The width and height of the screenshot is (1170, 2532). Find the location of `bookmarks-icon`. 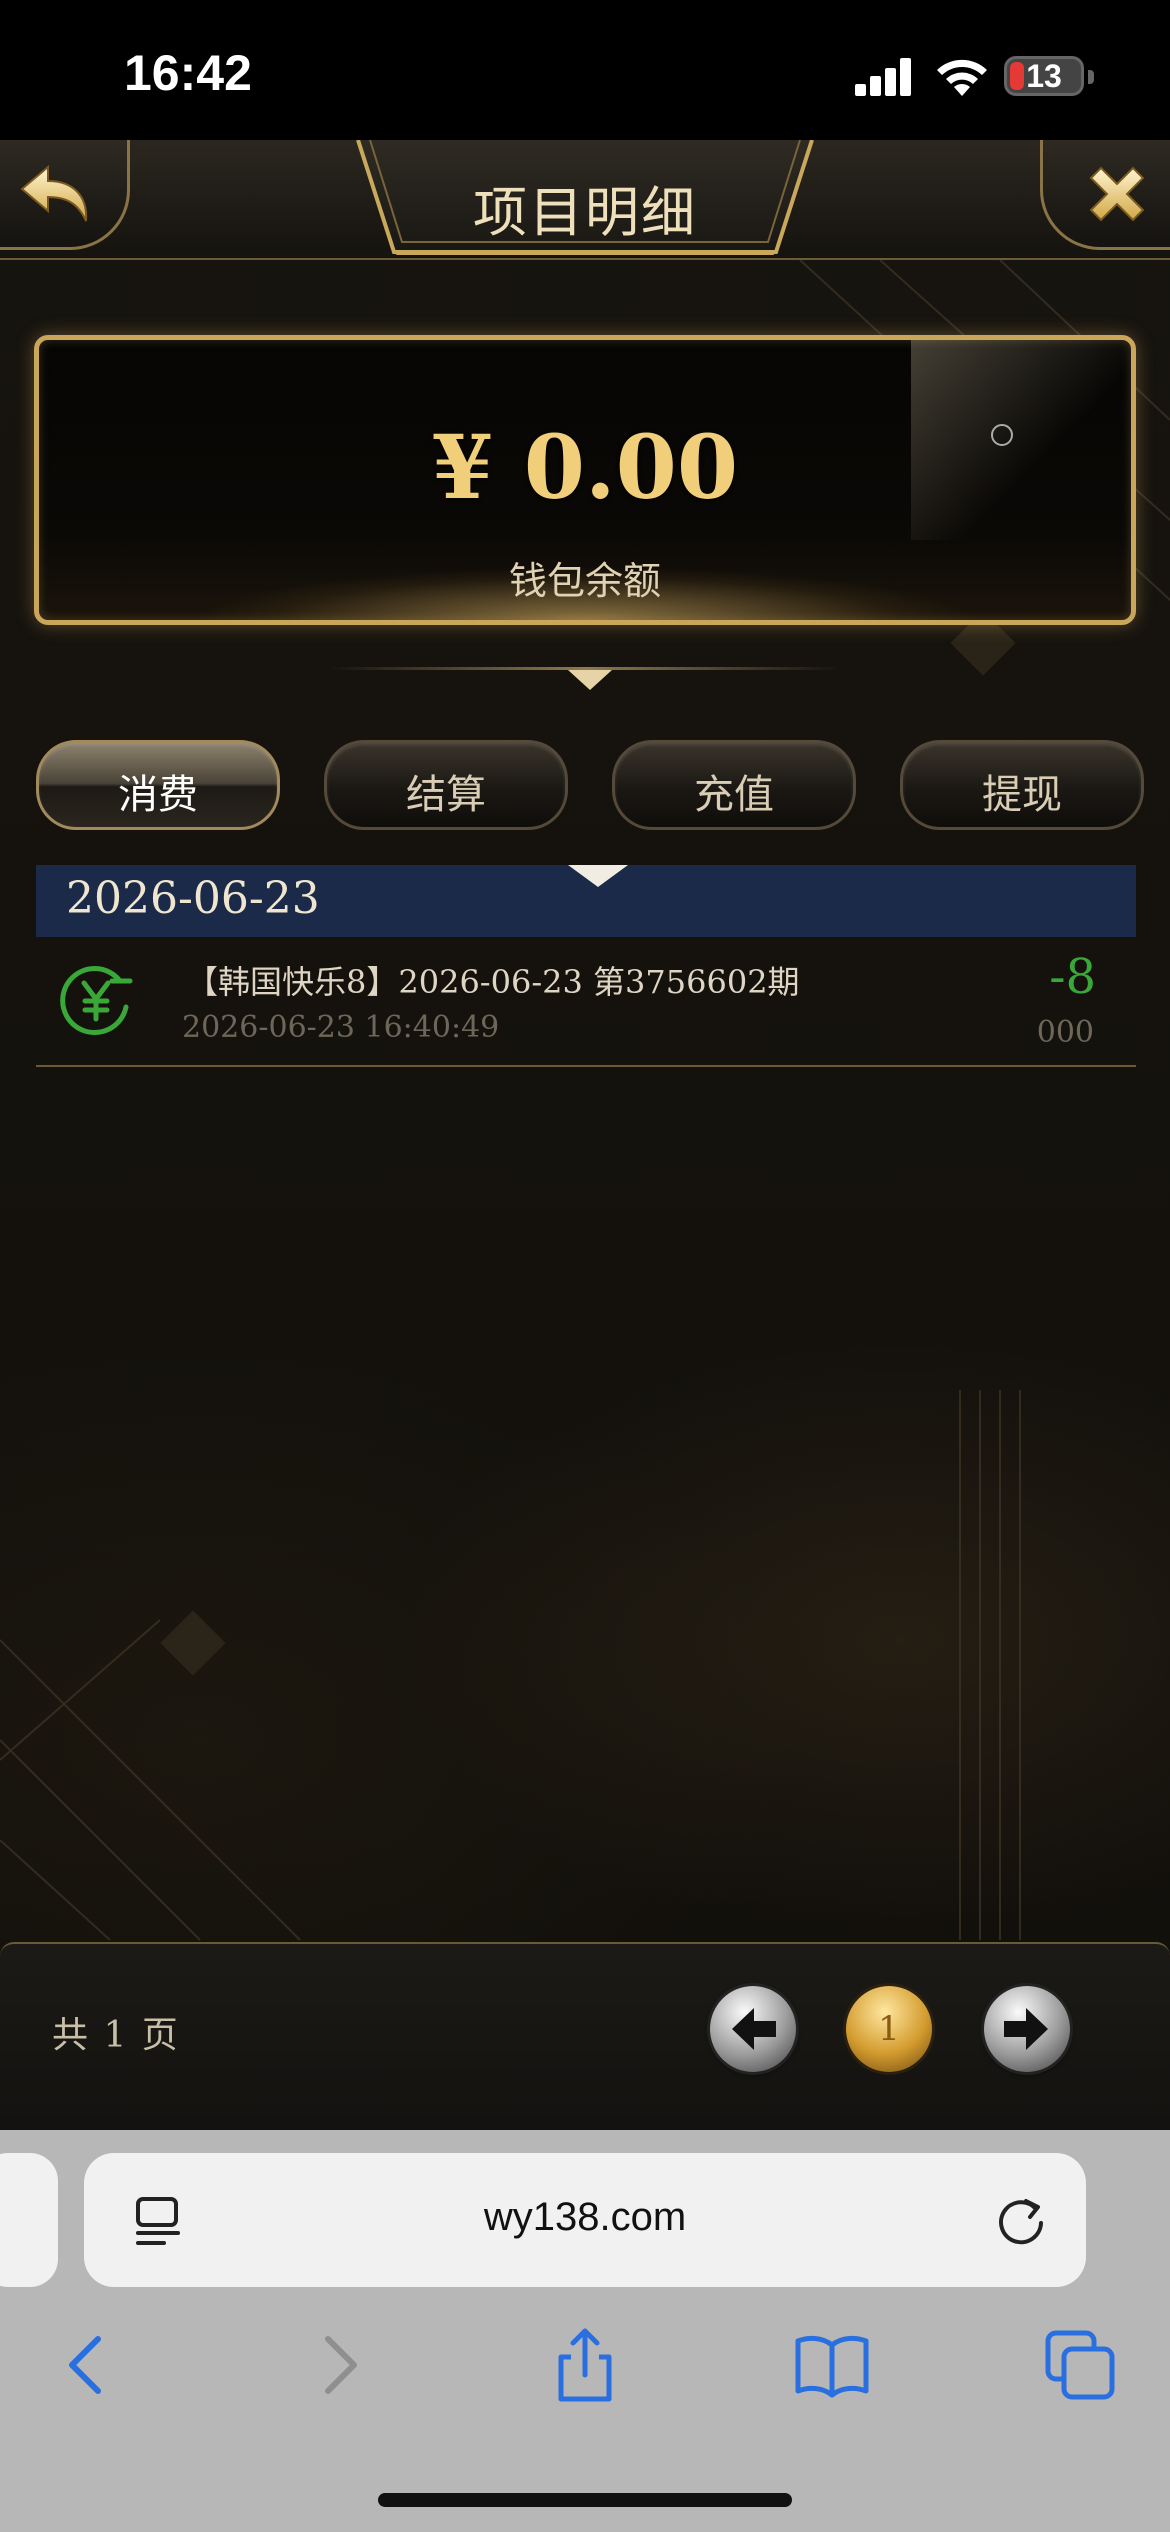

bookmarks-icon is located at coordinates (832, 2365).